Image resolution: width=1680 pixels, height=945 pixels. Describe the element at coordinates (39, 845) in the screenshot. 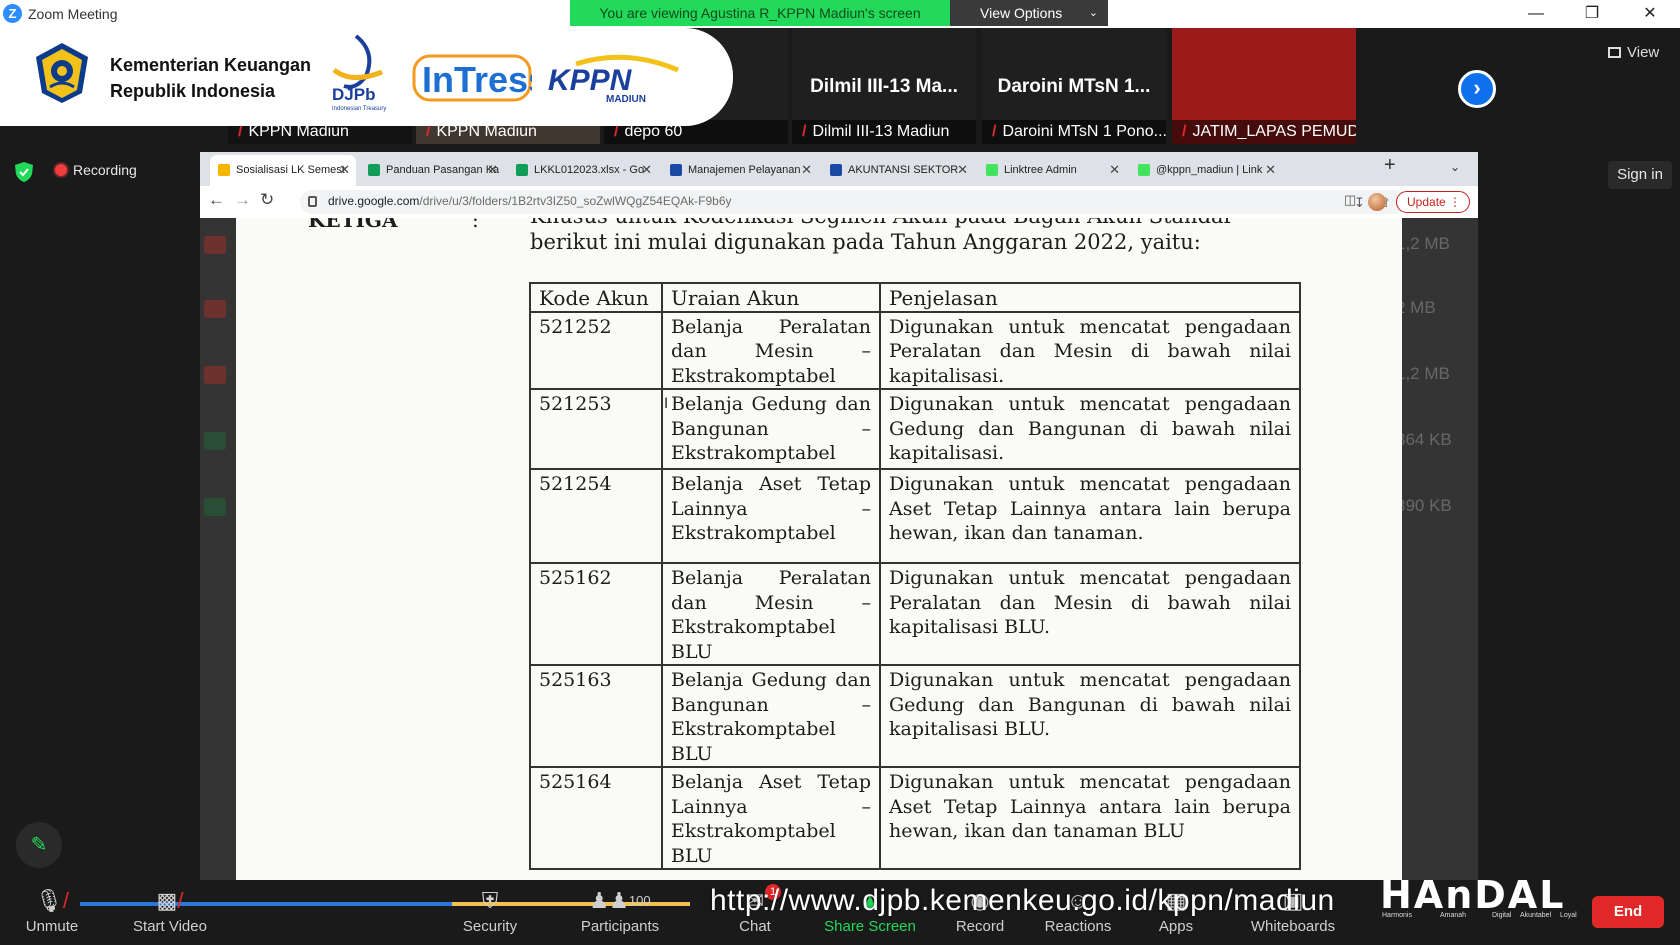

I see `annotate-pen-icon: ✎` at that location.